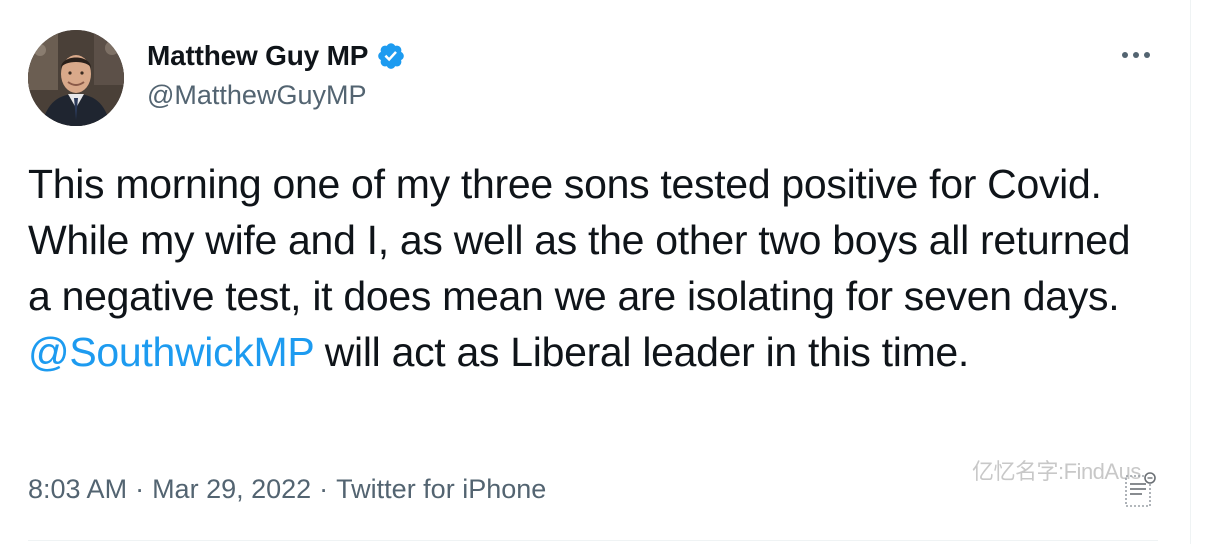 This screenshot has width=1212, height=544. I want to click on tweet-text-after: will act as Liberal leader in this time., so click(641, 352).